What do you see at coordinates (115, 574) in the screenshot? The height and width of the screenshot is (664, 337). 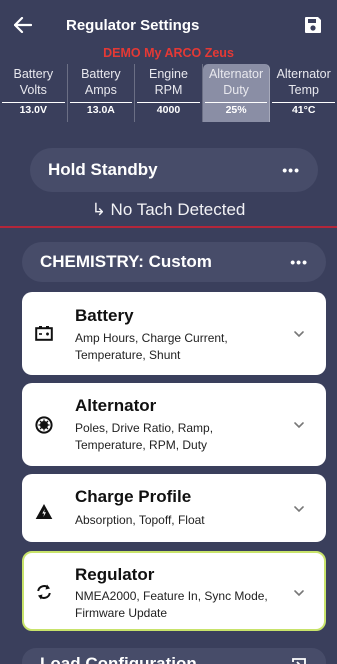 I see `card-title: Regulator` at bounding box center [115, 574].